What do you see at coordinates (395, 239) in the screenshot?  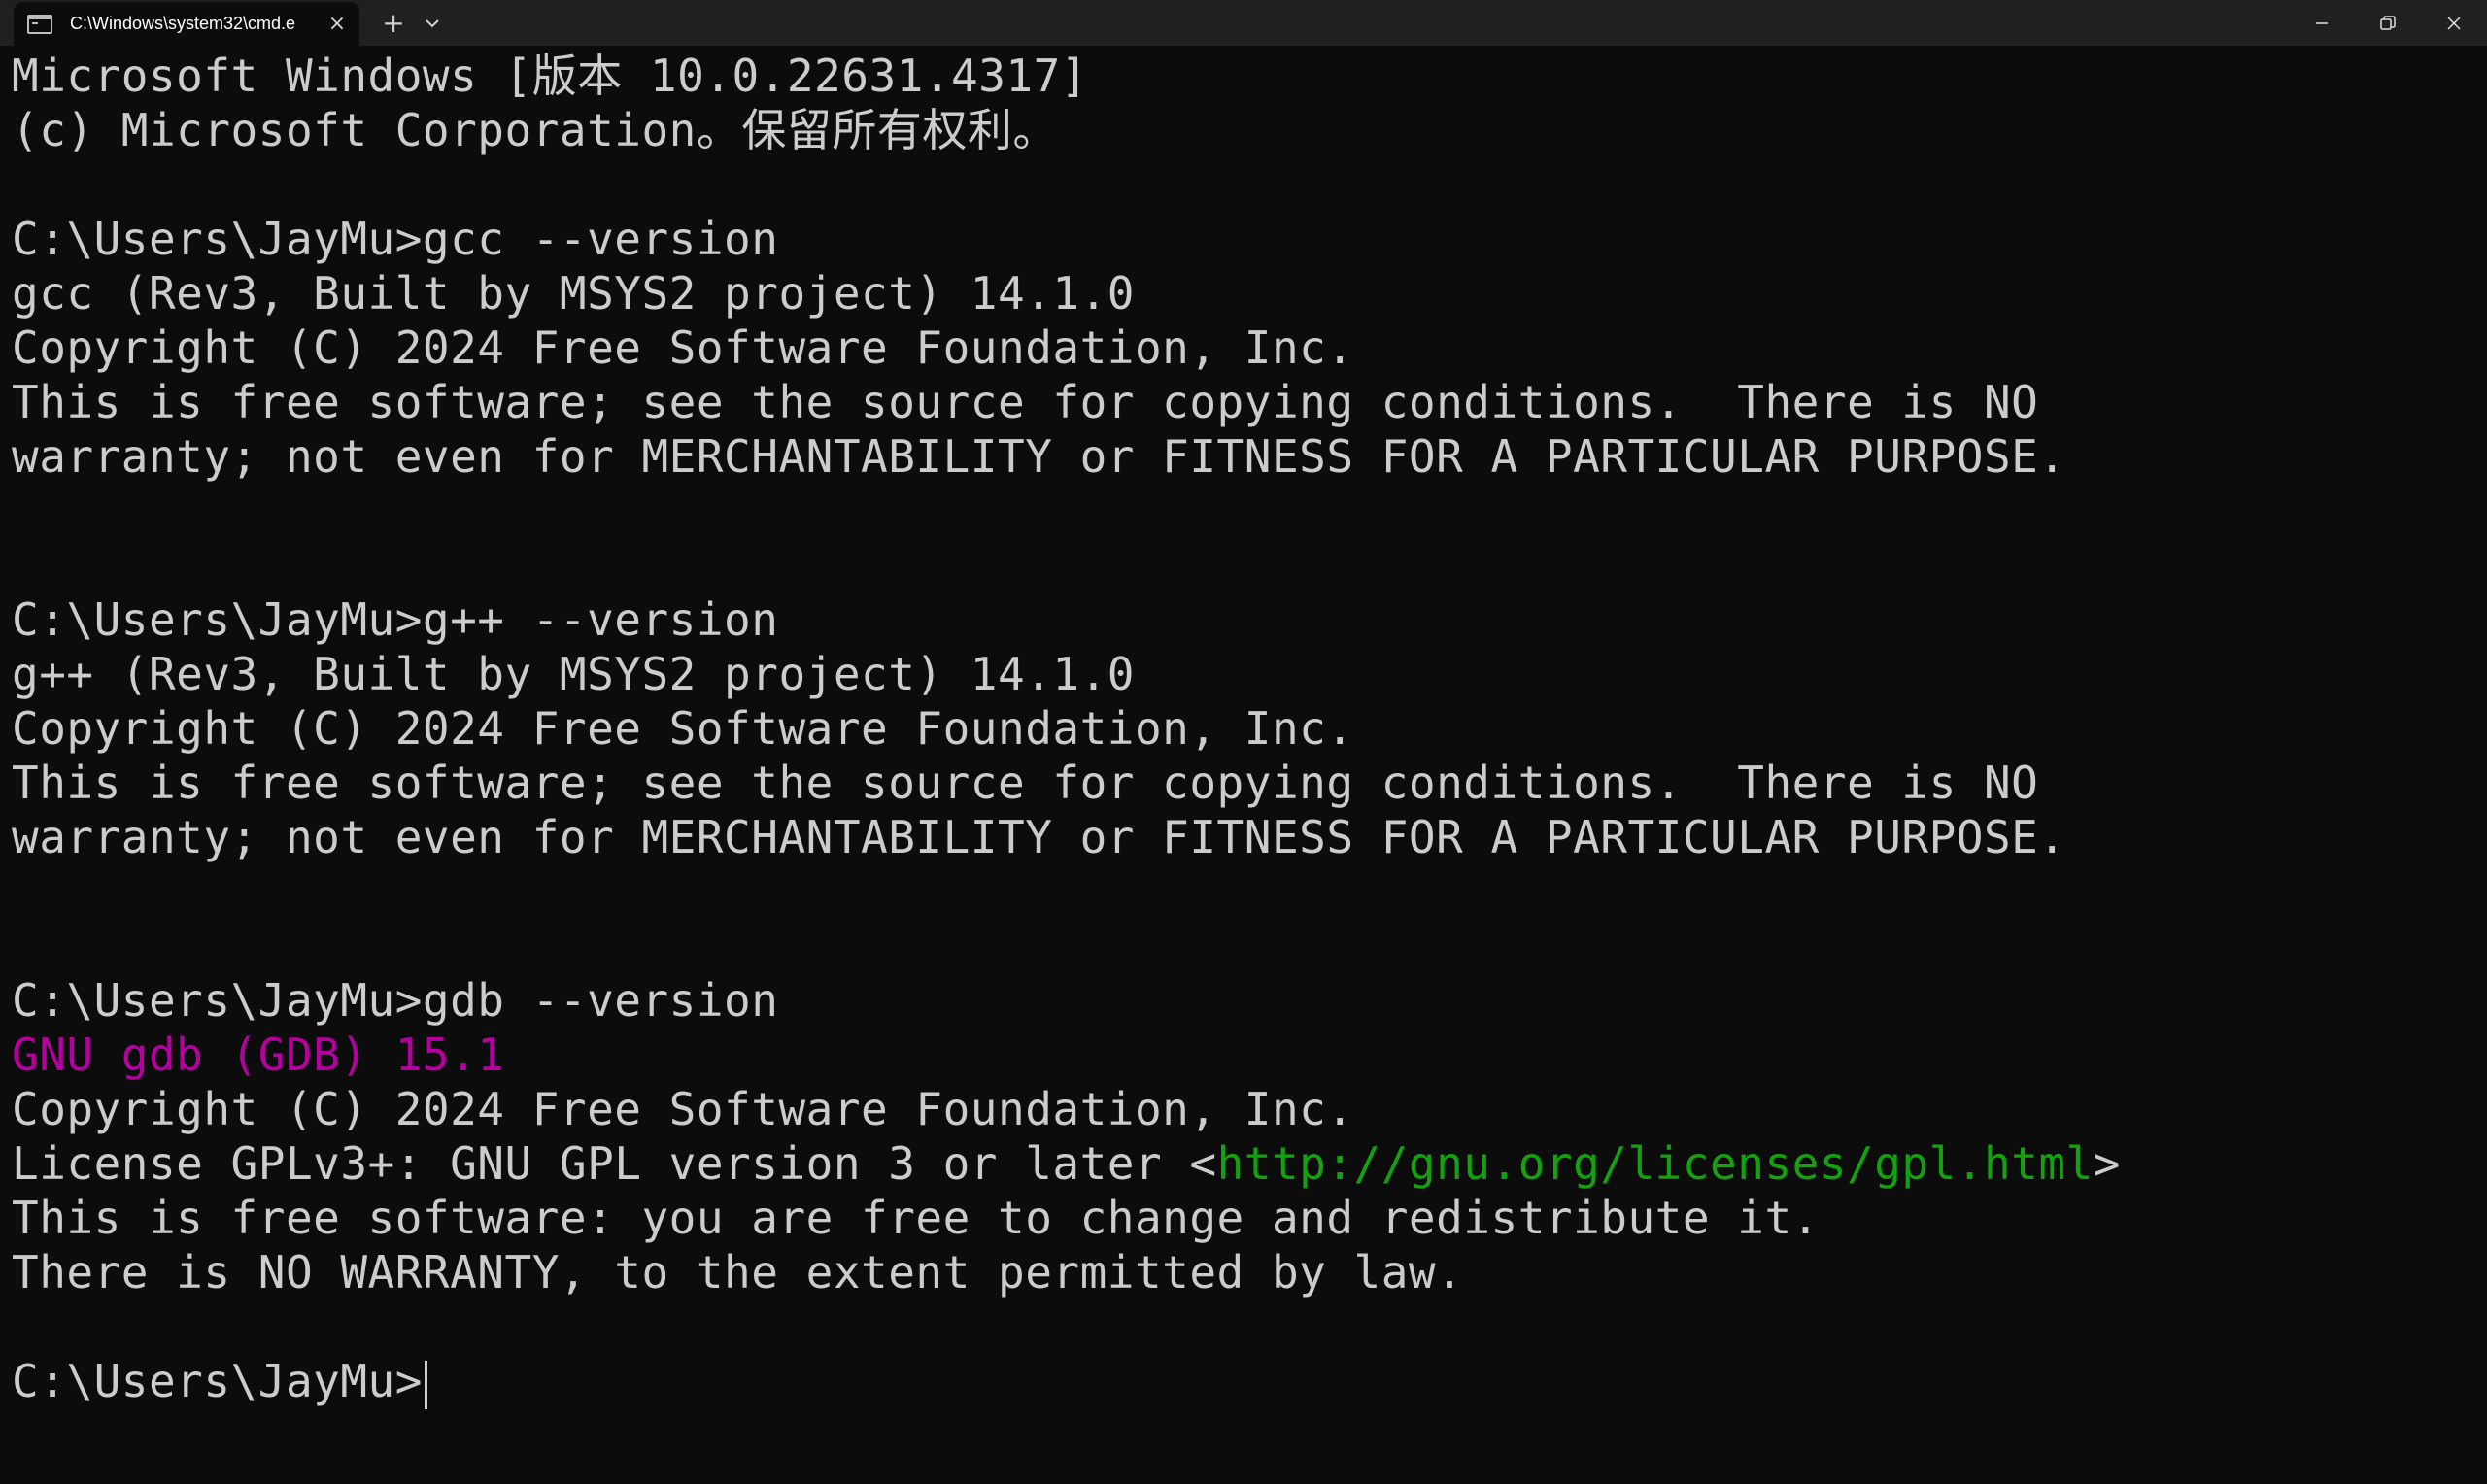 I see `prompt-line: C:\Users\JayMu>gcc --version` at bounding box center [395, 239].